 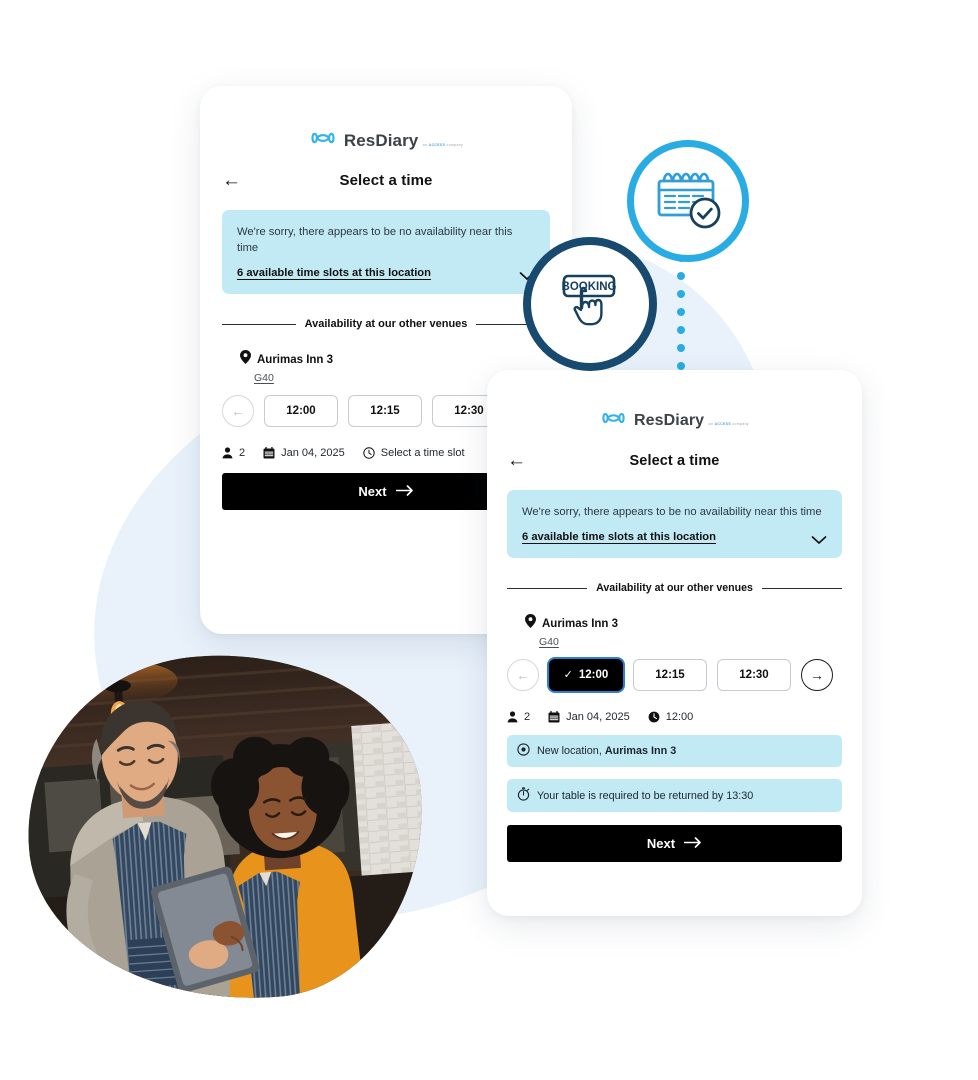 What do you see at coordinates (523, 795) in the screenshot?
I see `stopwatch-icon` at bounding box center [523, 795].